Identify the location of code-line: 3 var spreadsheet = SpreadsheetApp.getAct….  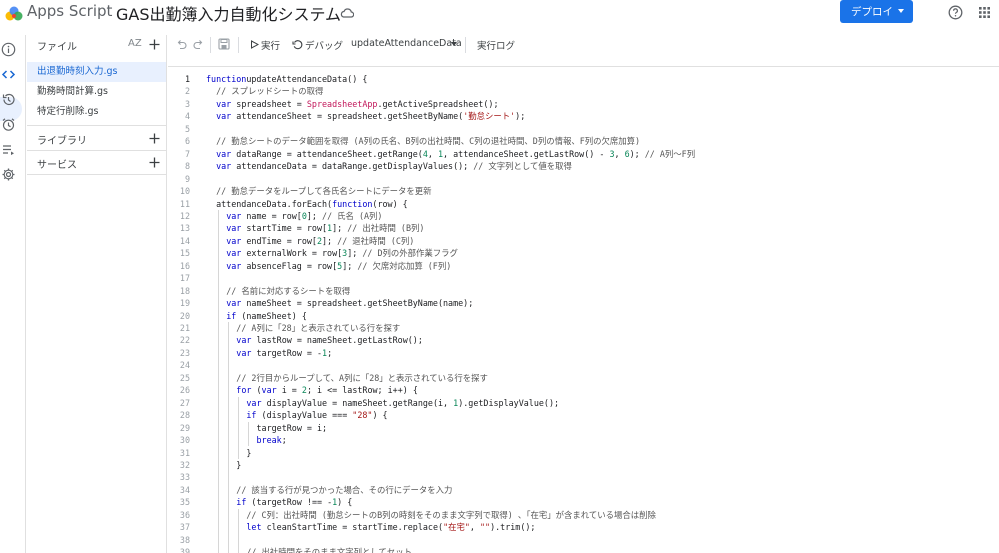
(583, 104).